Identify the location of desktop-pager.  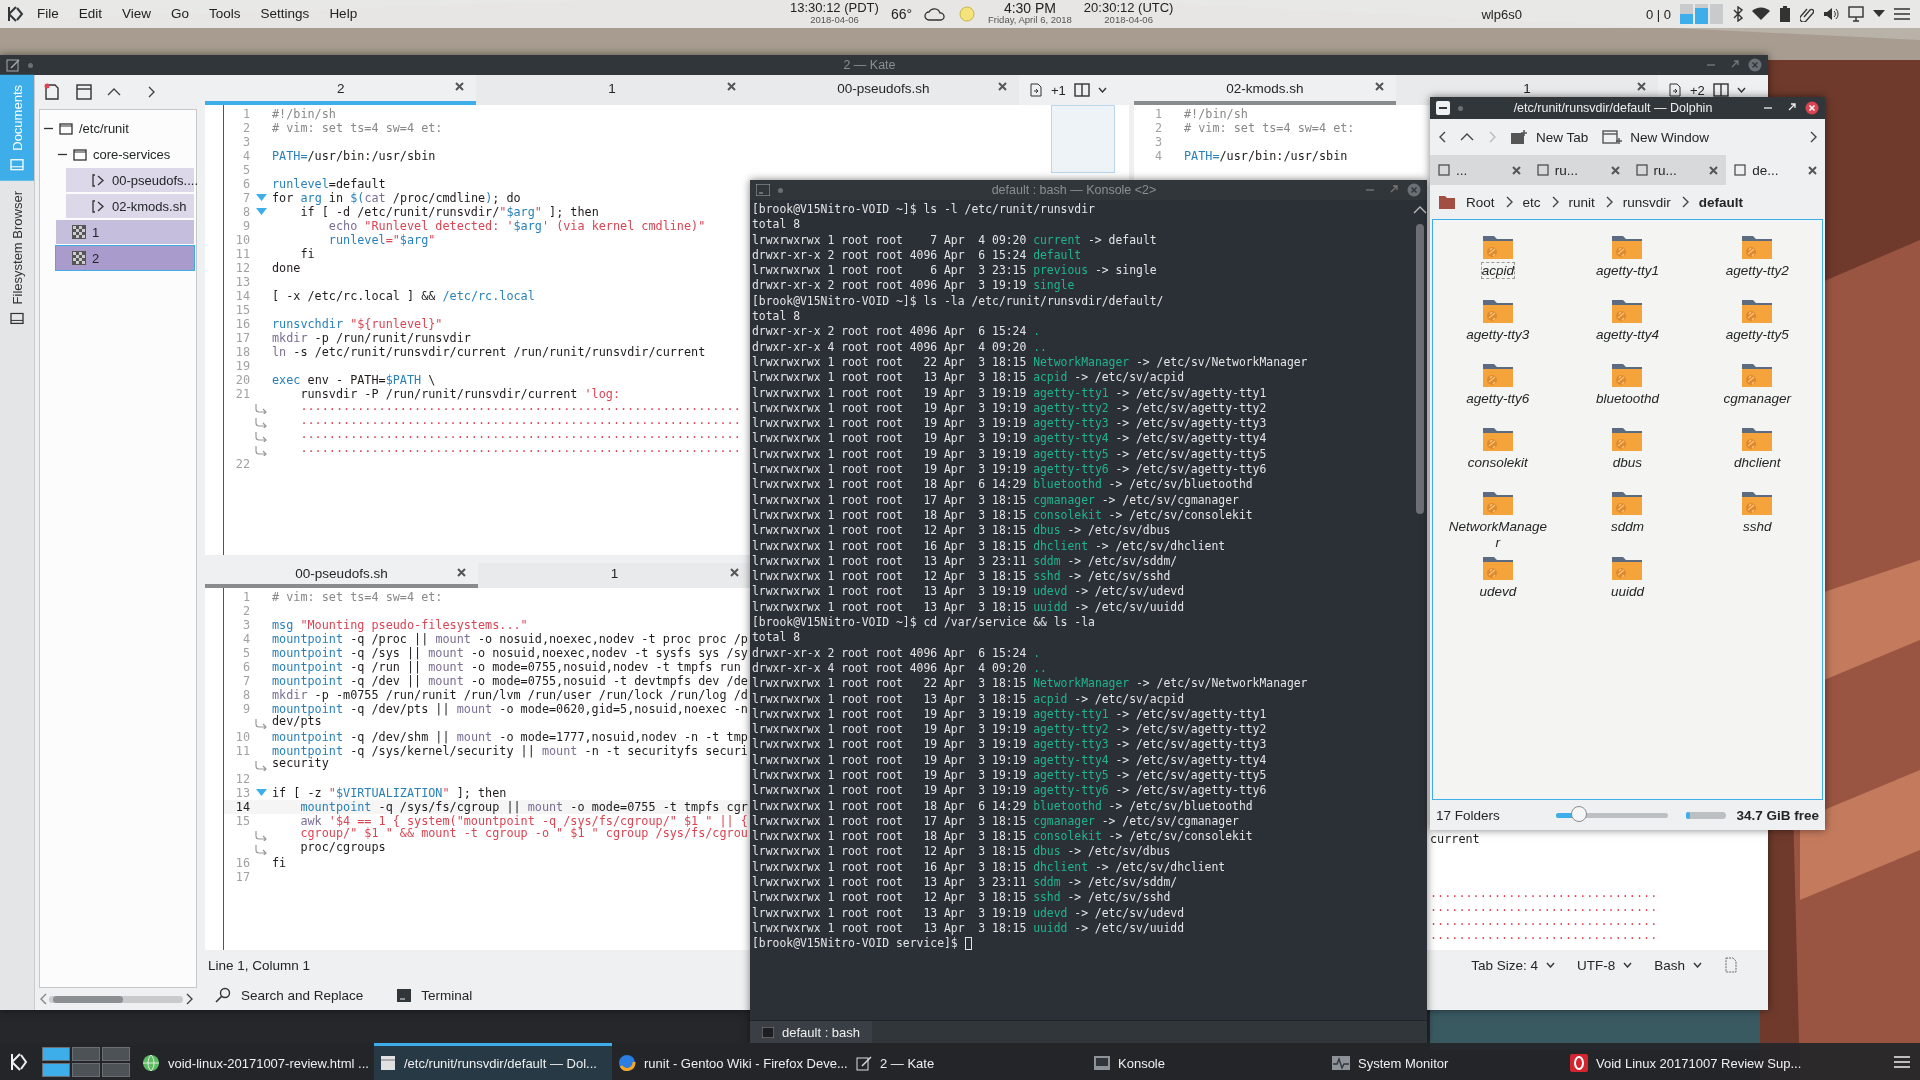
(86, 1061).